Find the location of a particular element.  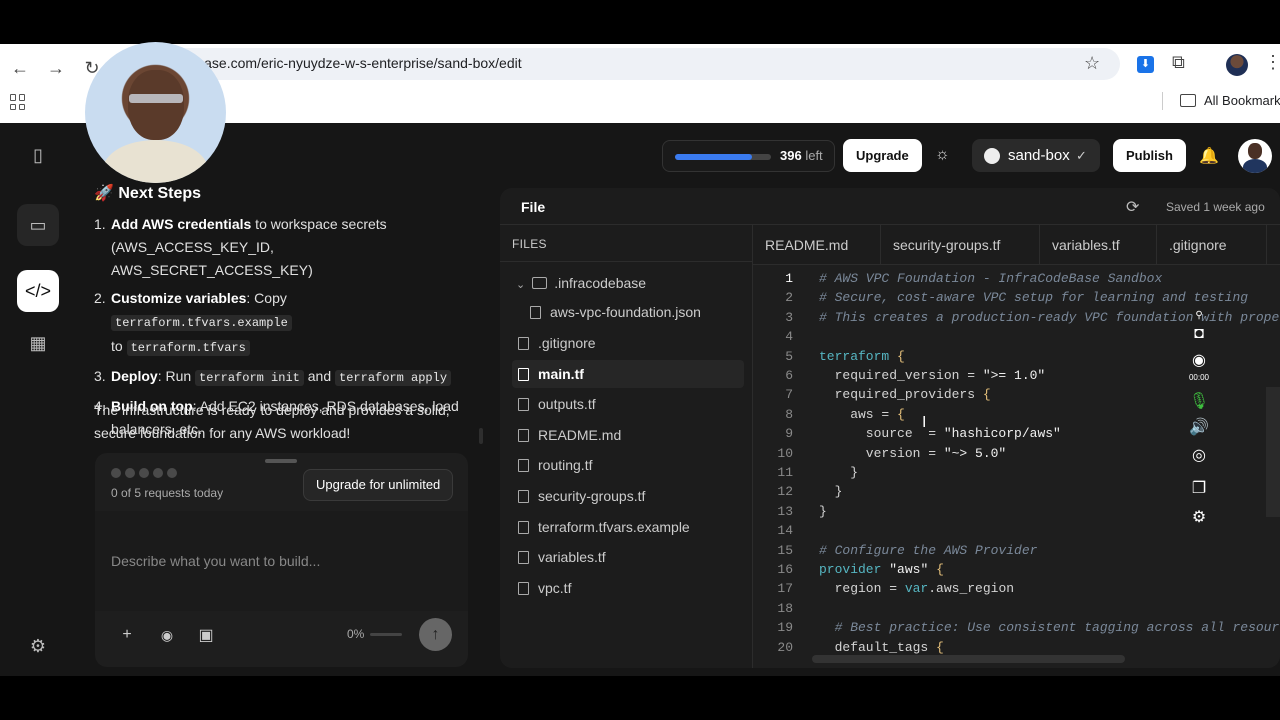

file-item: terraform.tfvars.example is located at coordinates (628, 527).